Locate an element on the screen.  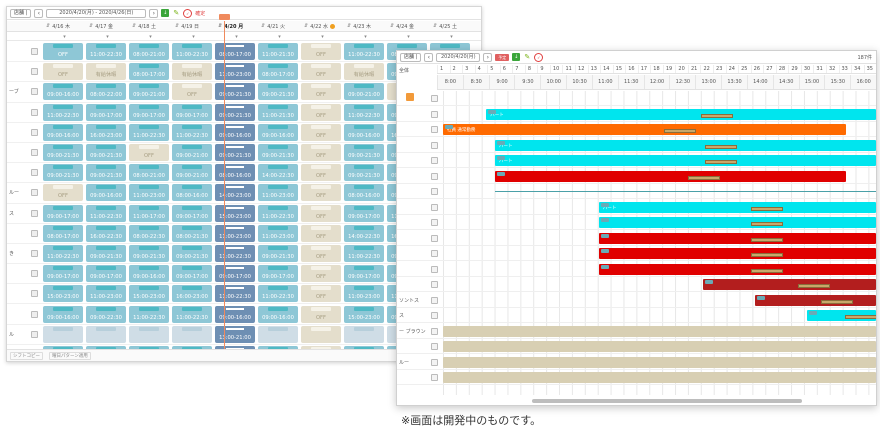
day-header-cell: ⇵ 4/24 金 is located at coordinates (408, 26).